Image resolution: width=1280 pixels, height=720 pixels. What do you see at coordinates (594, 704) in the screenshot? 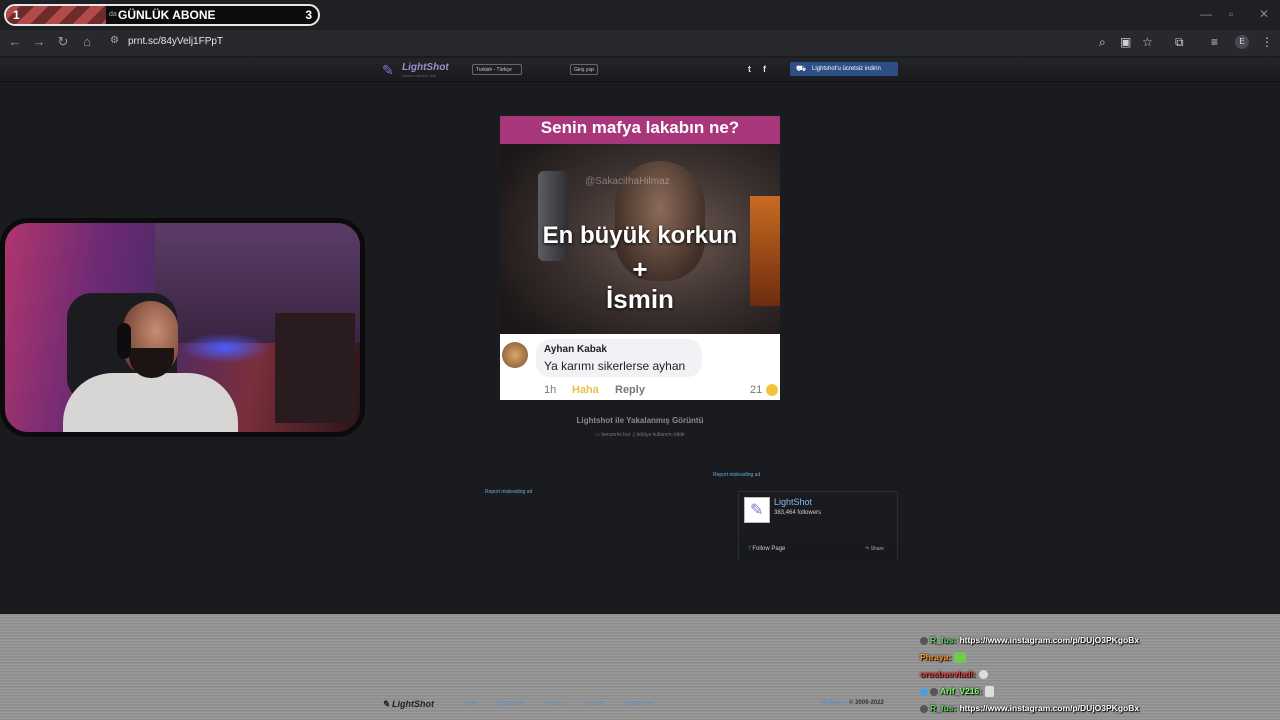
I see `footer-link-help: Yardım` at bounding box center [594, 704].